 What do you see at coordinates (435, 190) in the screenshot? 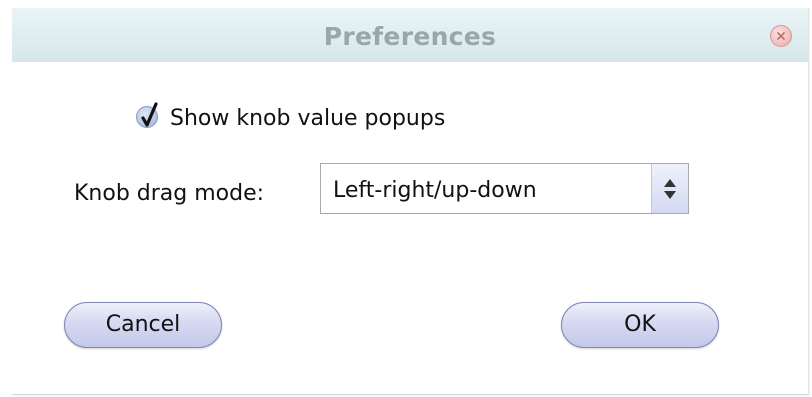
I see `drag-mode-value: Left-right/up-down` at bounding box center [435, 190].